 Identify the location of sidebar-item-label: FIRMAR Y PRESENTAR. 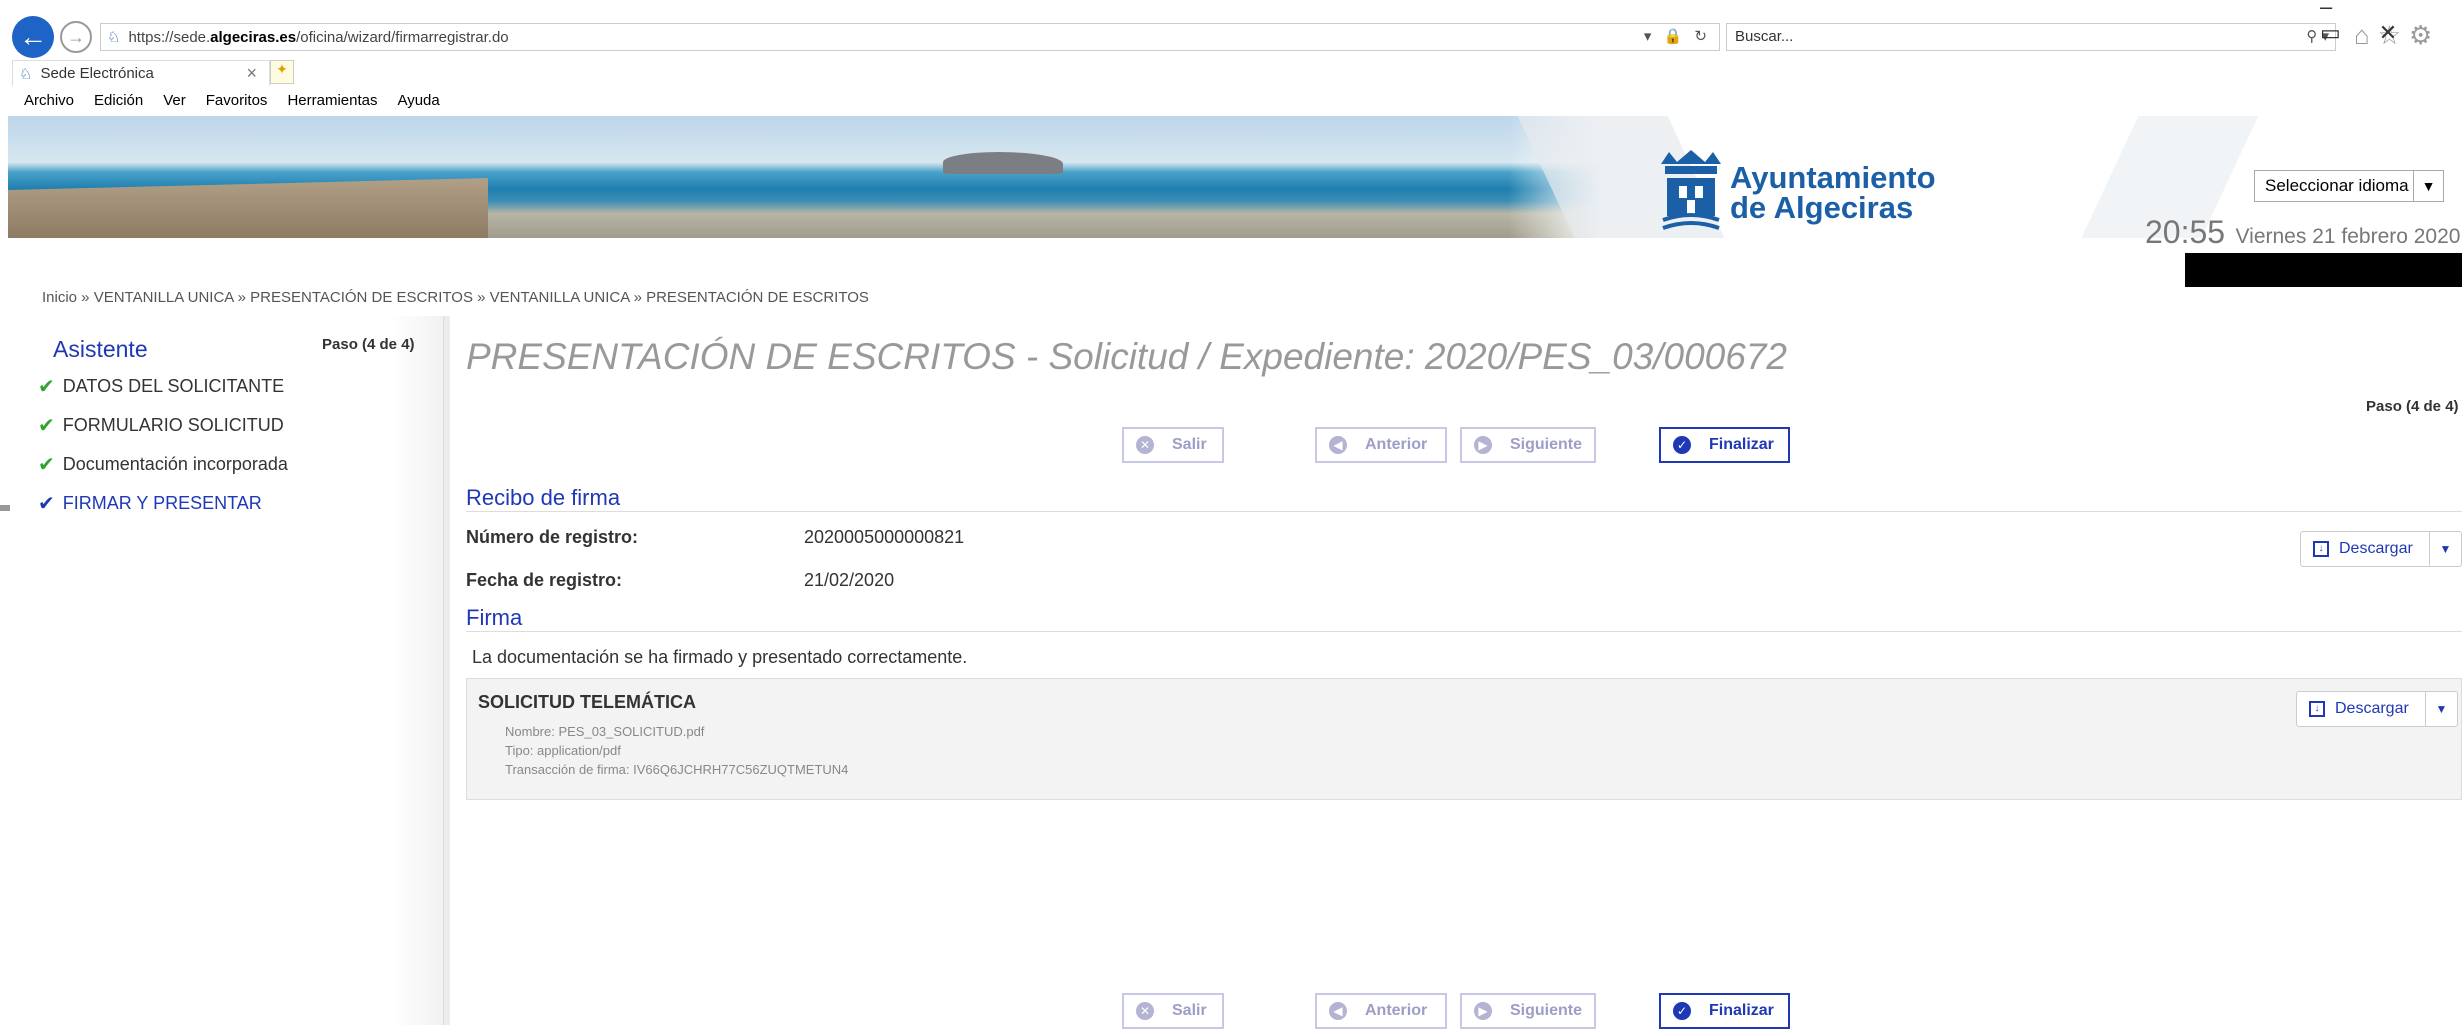
(162, 503).